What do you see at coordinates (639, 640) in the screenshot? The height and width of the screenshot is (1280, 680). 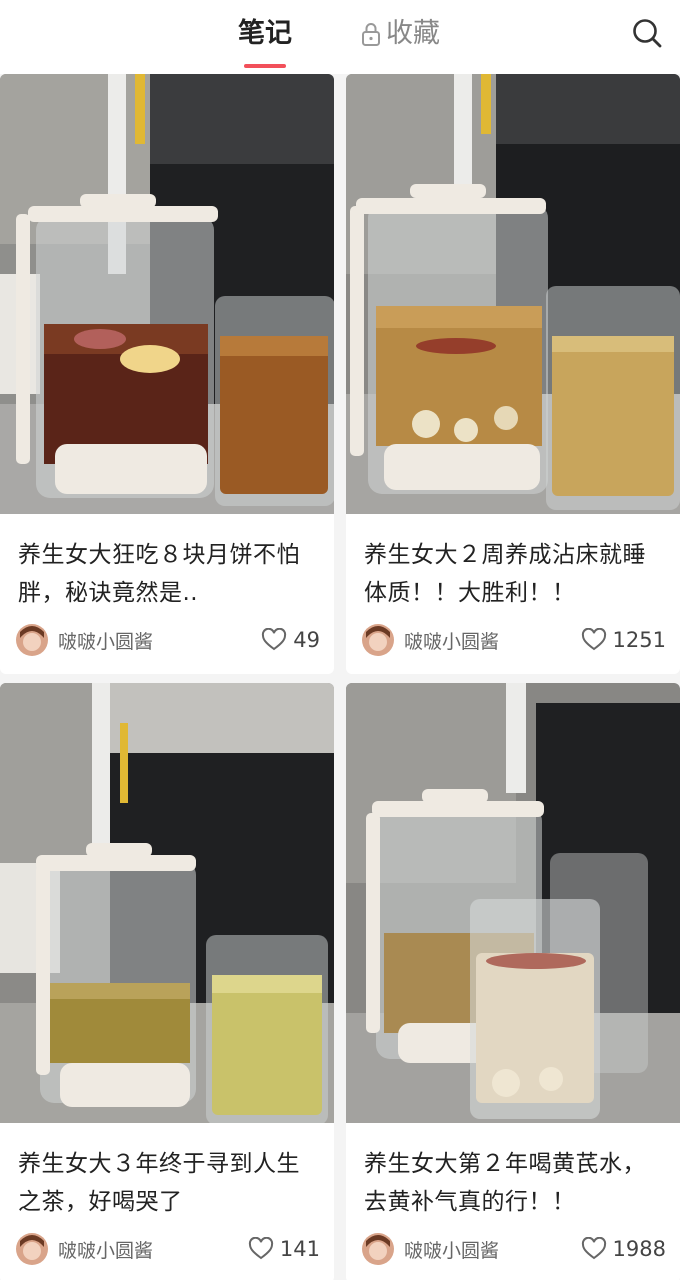 I see `like-count: 1251` at bounding box center [639, 640].